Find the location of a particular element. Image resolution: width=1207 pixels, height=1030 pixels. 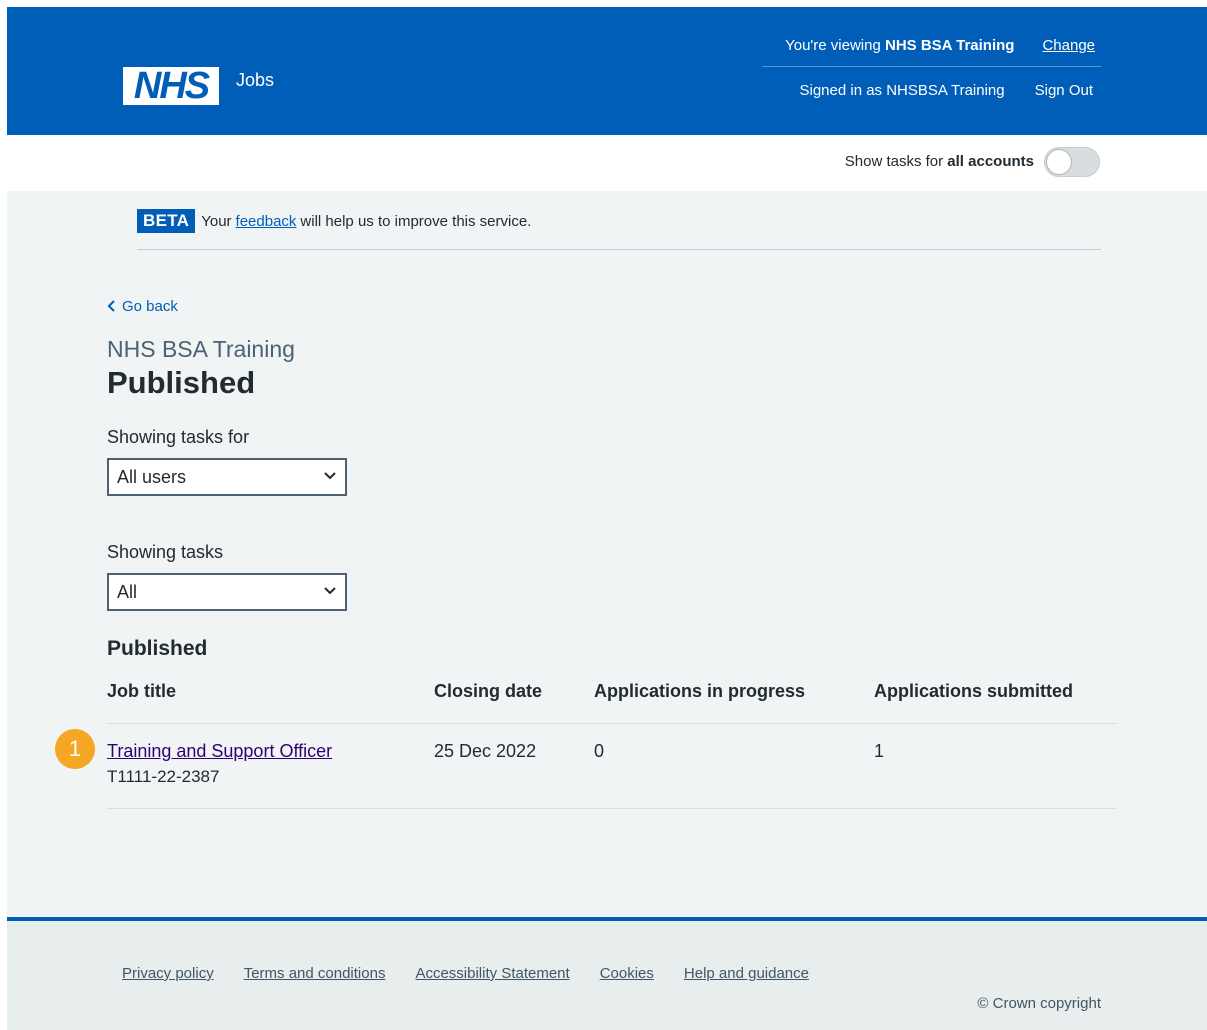

table-header-divider is located at coordinates (611, 723).